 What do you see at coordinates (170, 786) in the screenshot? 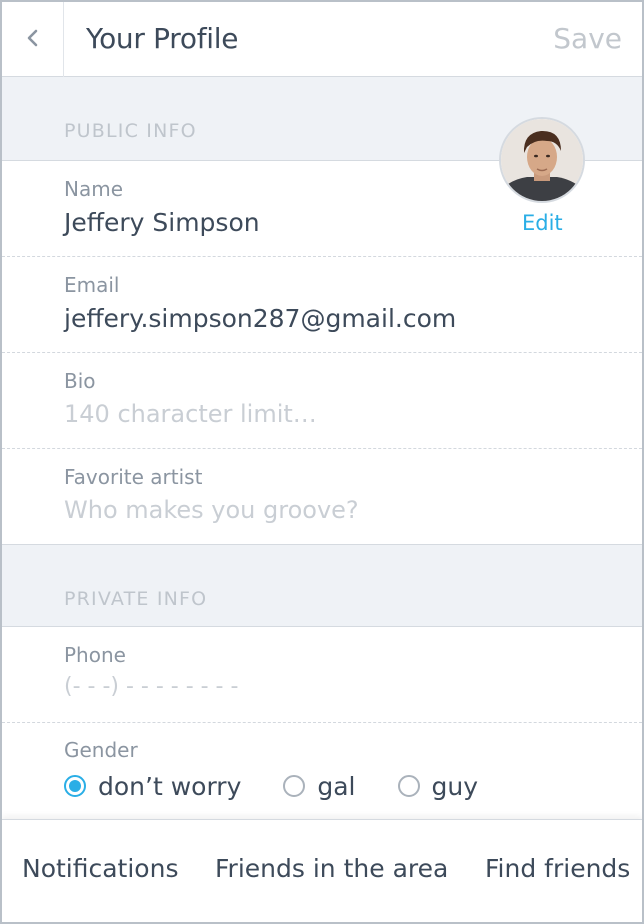
I see `gender-option-label: don’t worry` at bounding box center [170, 786].